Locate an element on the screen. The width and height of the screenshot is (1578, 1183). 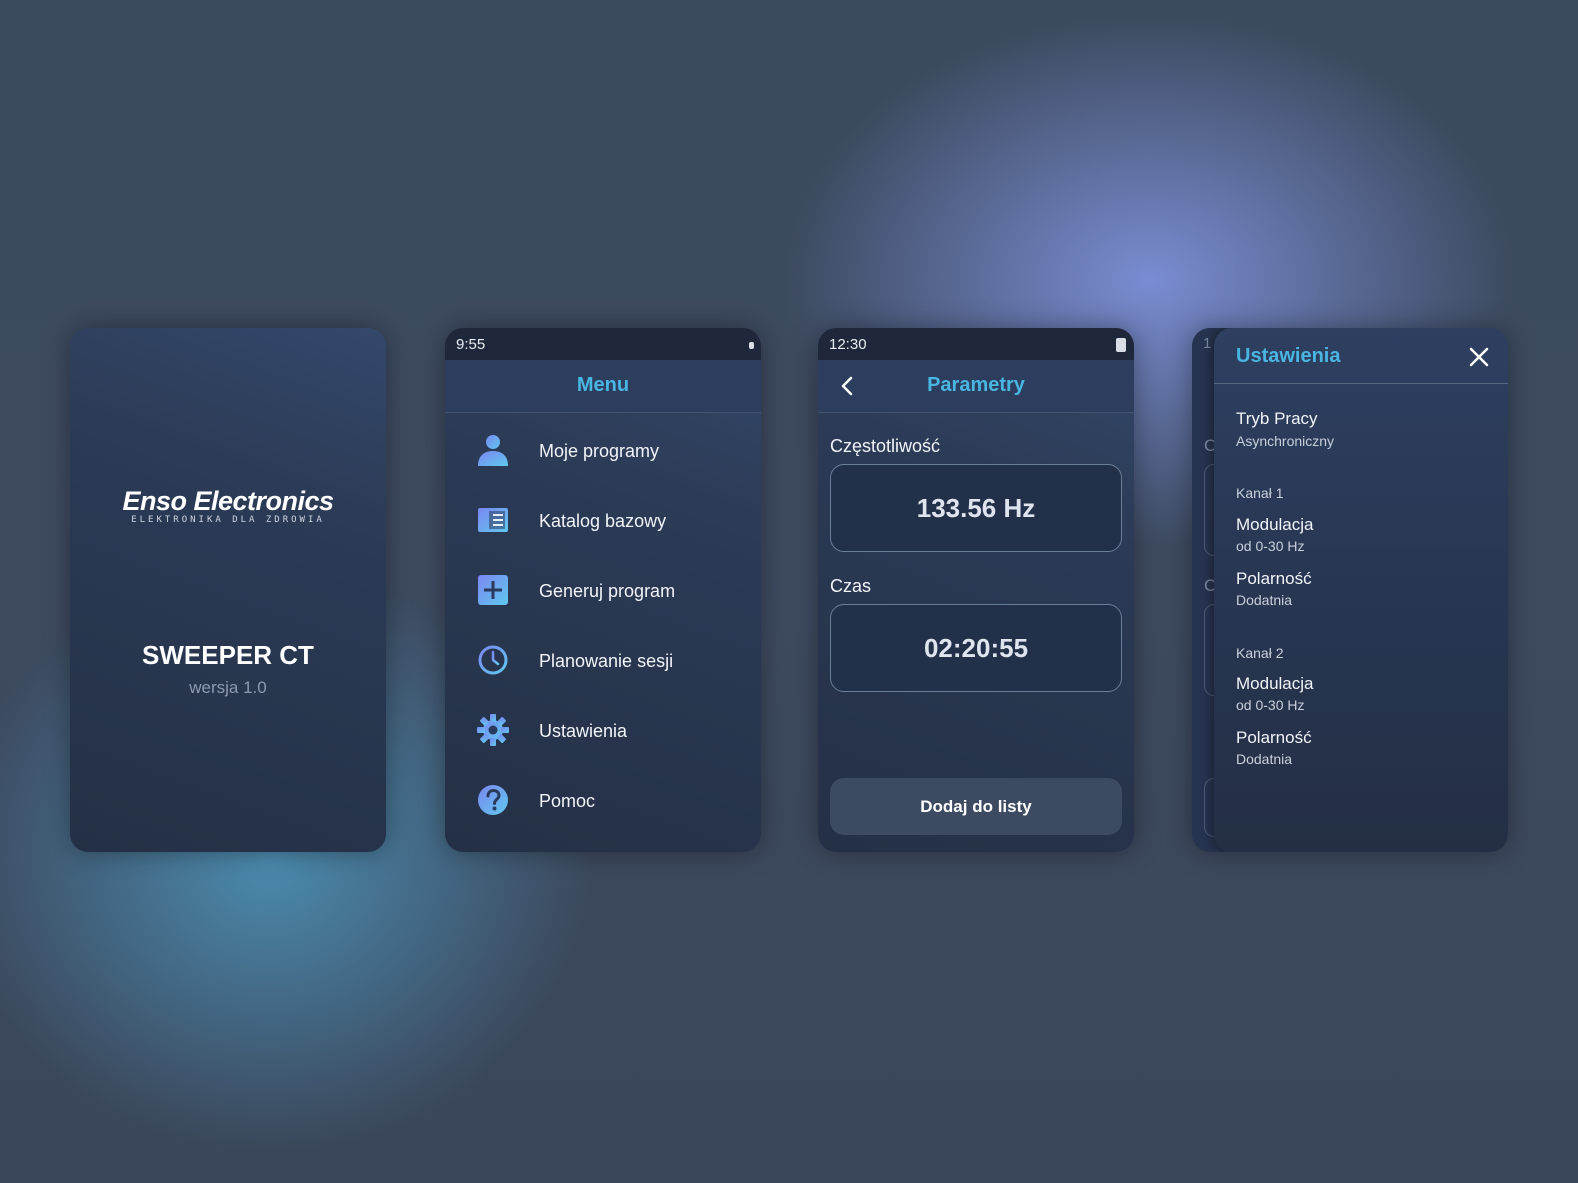
header-title: Menu is located at coordinates (603, 385).